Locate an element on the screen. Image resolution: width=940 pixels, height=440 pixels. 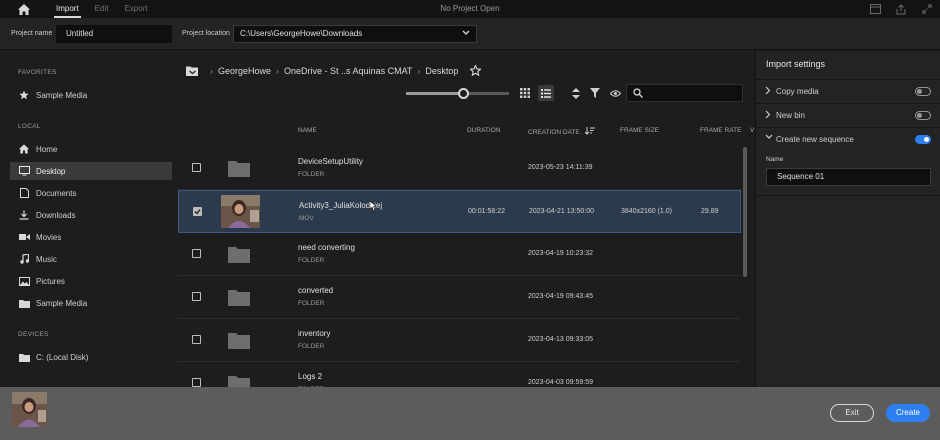
project-location-select: C:\Users\GeorgeHowe\Downloads is located at coordinates (355, 34).